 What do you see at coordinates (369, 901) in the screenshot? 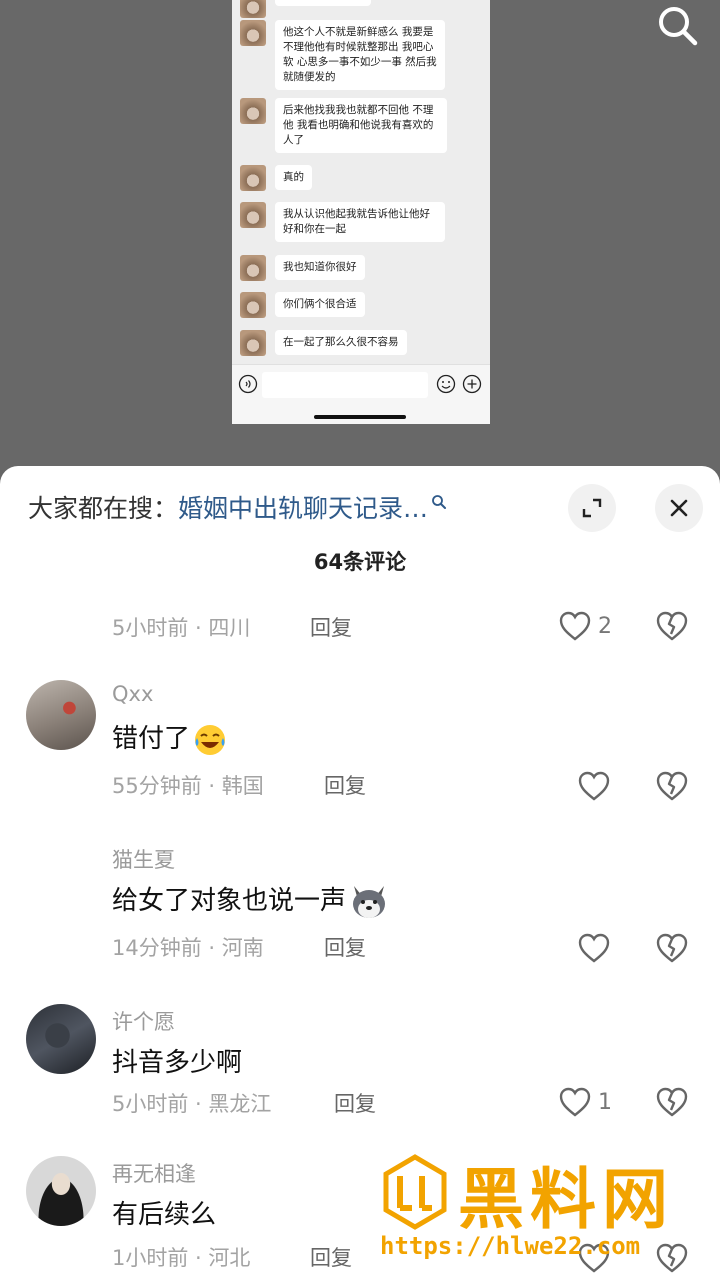
I see `husky-dog-emoji` at bounding box center [369, 901].